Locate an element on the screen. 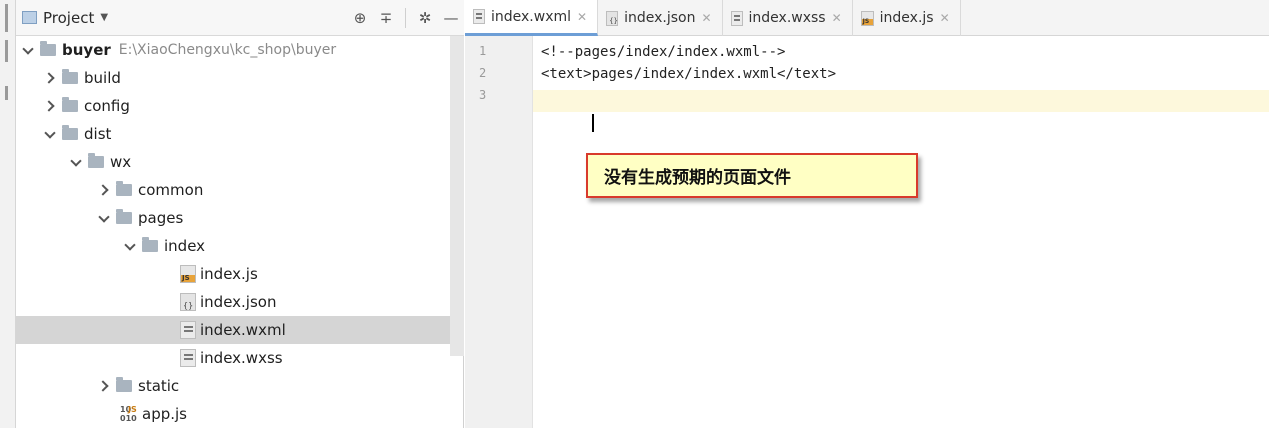 Image resolution: width=1269 pixels, height=428 pixels. strip-tab-marker is located at coordinates (6, 93).